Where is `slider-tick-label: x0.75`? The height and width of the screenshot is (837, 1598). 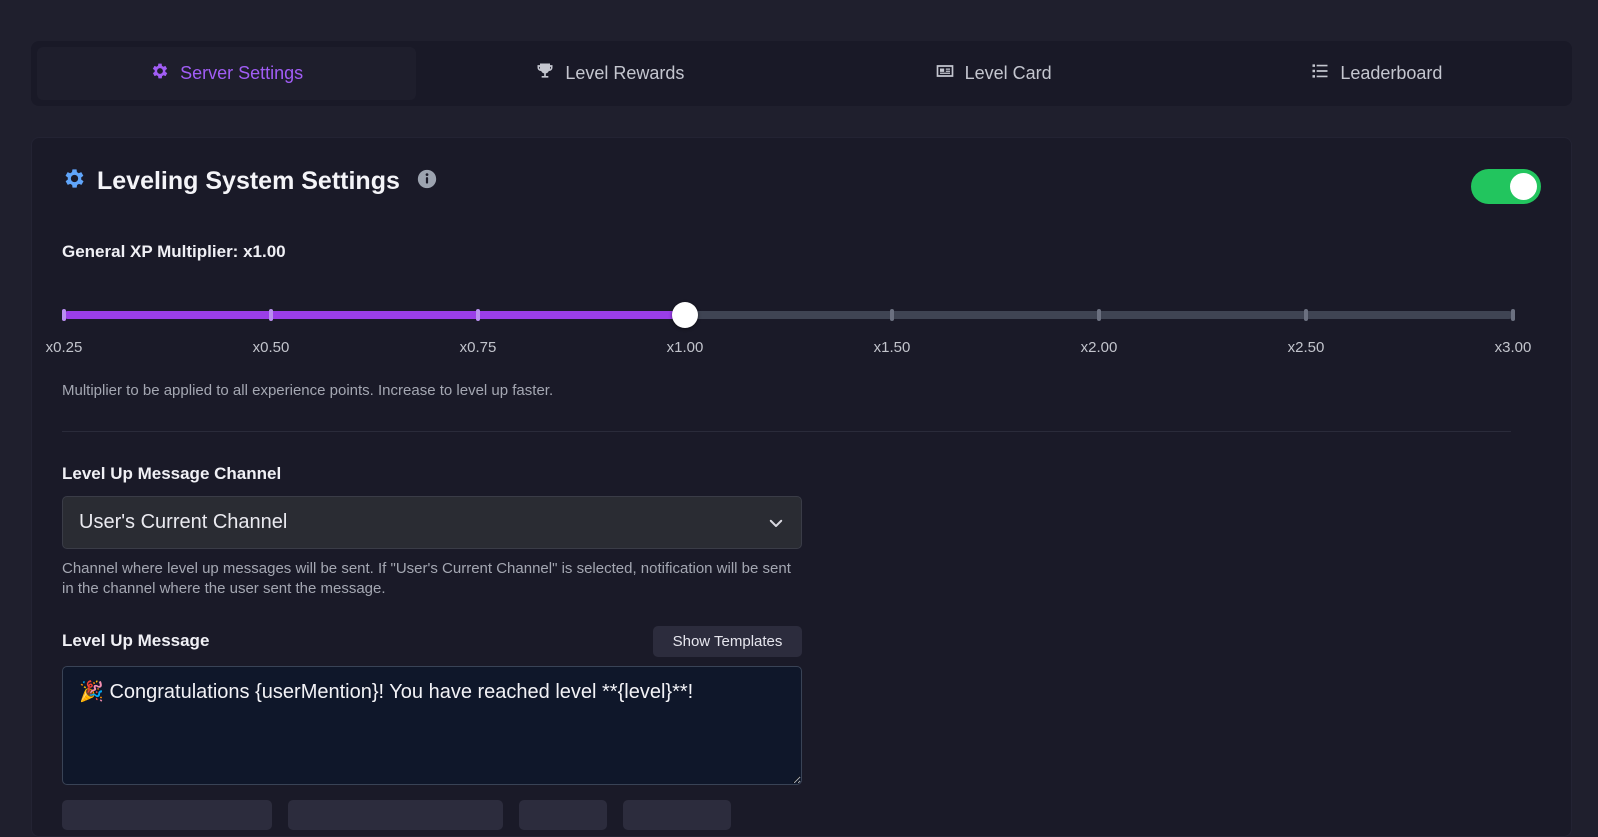 slider-tick-label: x0.75 is located at coordinates (478, 347).